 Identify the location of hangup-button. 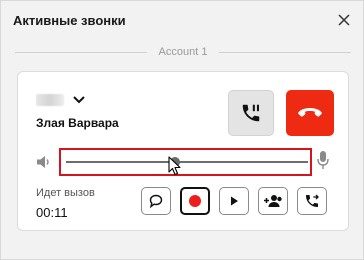
(310, 113).